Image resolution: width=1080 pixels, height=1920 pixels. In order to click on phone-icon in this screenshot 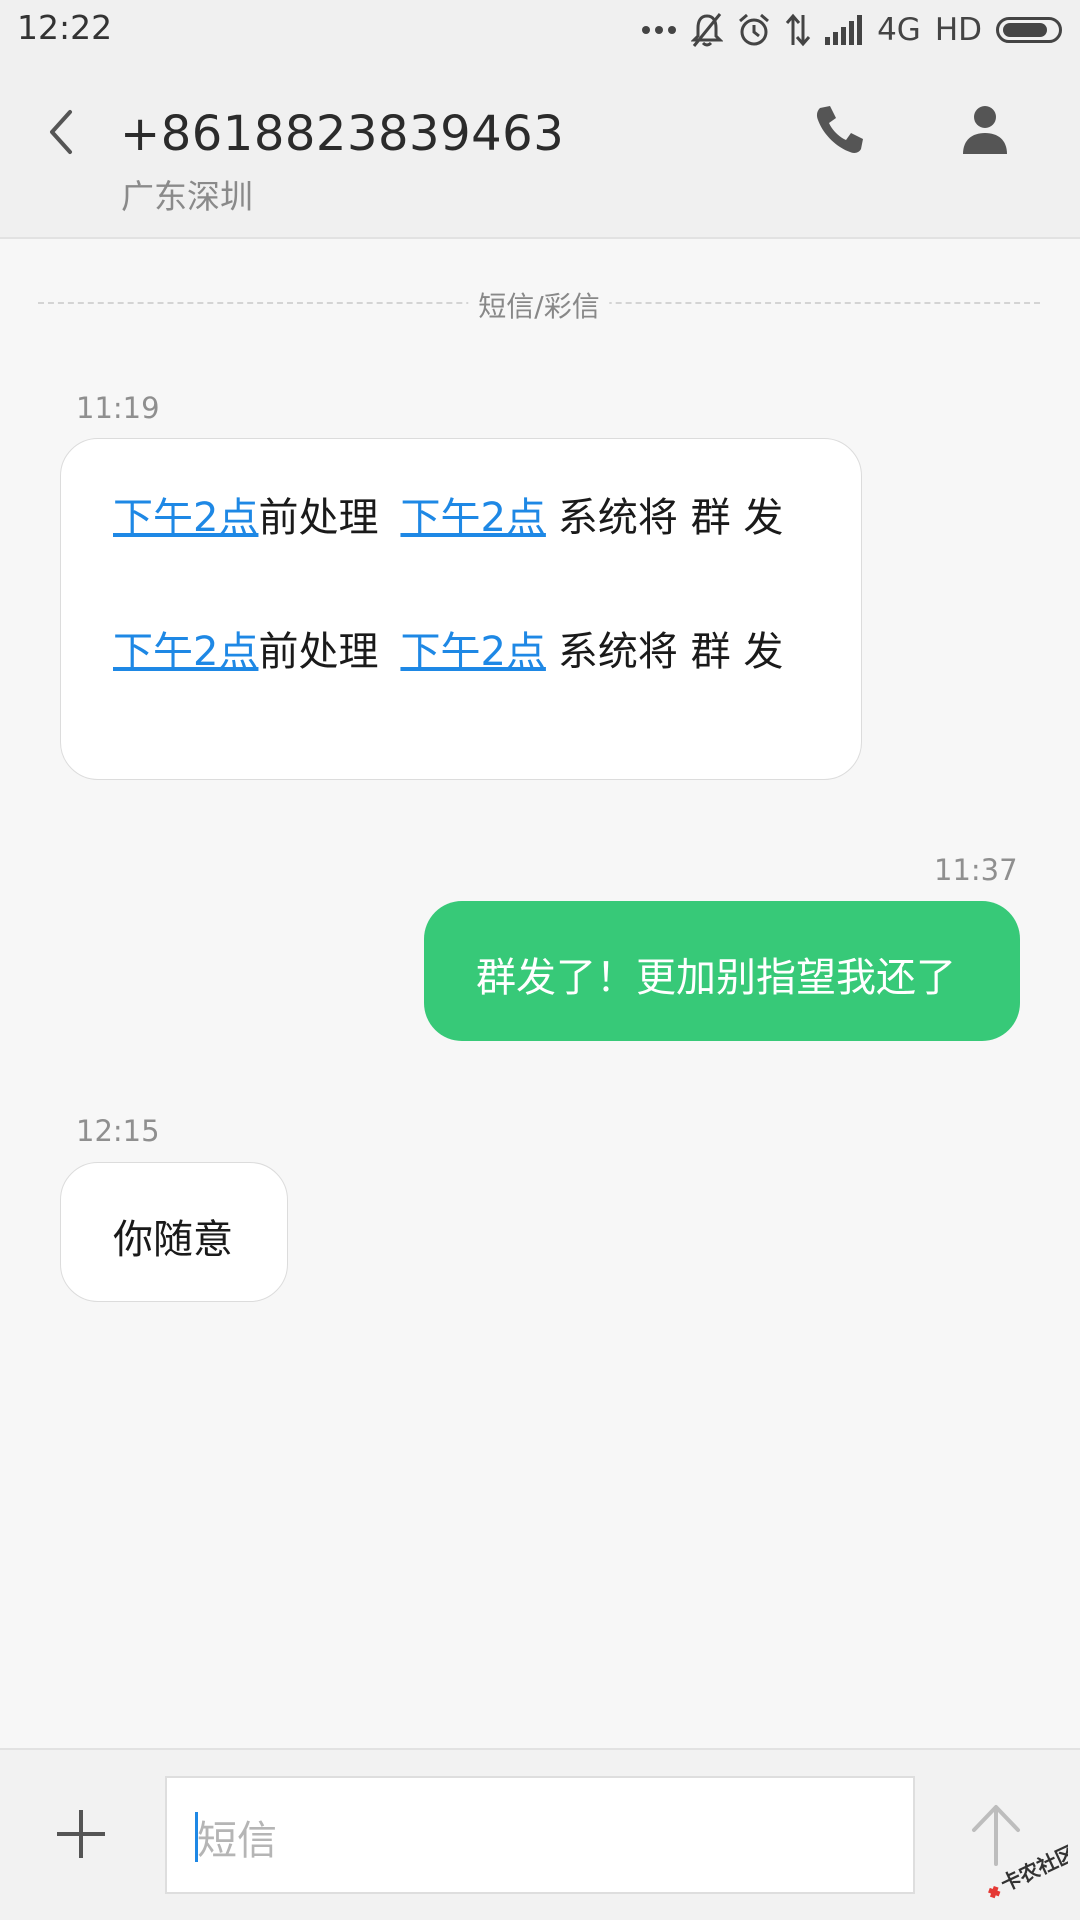, I will do `click(840, 130)`.